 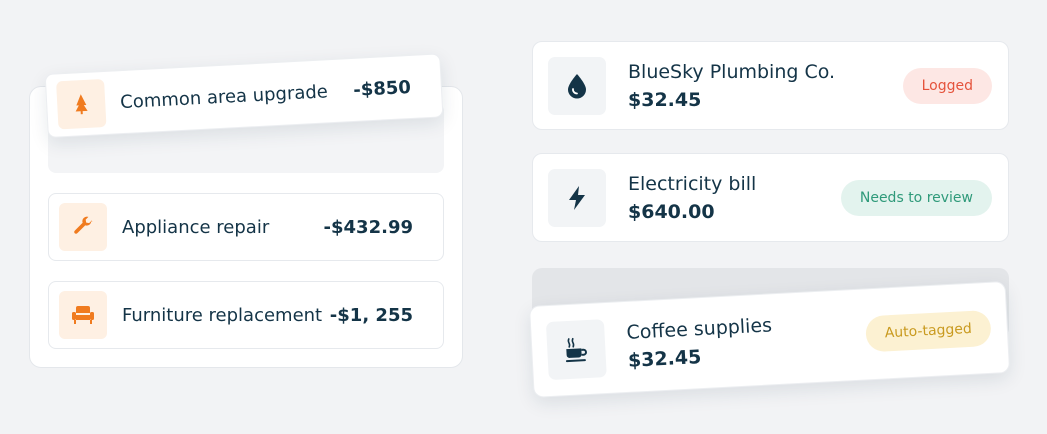 I want to click on expense-card-appliance-repair: Appliance repair -$432.99, so click(x=246, y=227).